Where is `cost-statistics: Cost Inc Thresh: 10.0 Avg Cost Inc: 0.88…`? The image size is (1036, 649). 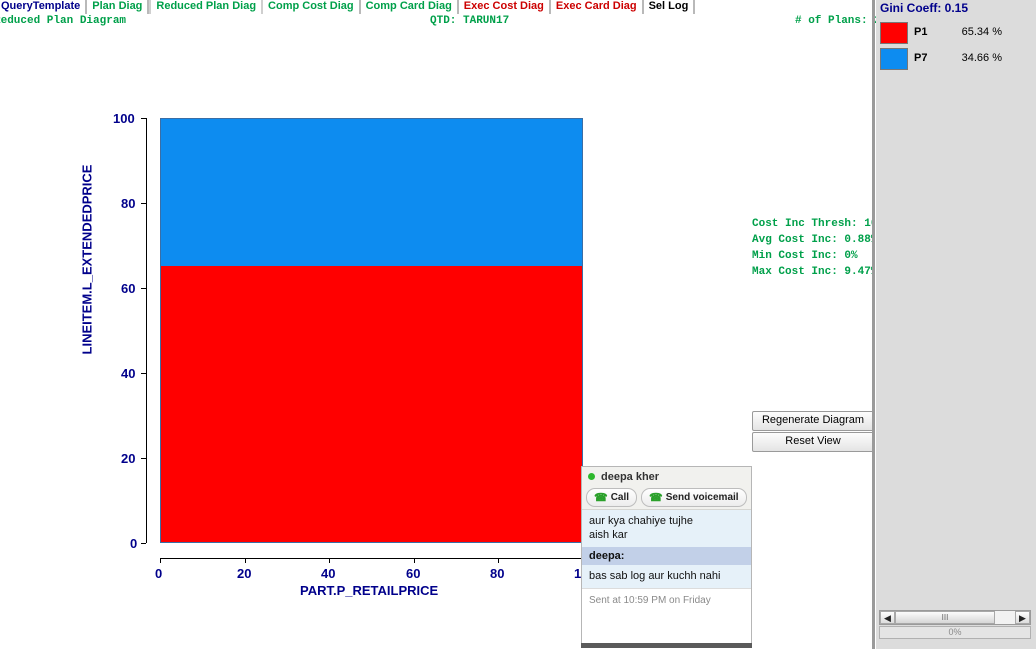 cost-statistics: Cost Inc Thresh: 10.0 Avg Cost Inc: 0.88… is located at coordinates (812, 250).